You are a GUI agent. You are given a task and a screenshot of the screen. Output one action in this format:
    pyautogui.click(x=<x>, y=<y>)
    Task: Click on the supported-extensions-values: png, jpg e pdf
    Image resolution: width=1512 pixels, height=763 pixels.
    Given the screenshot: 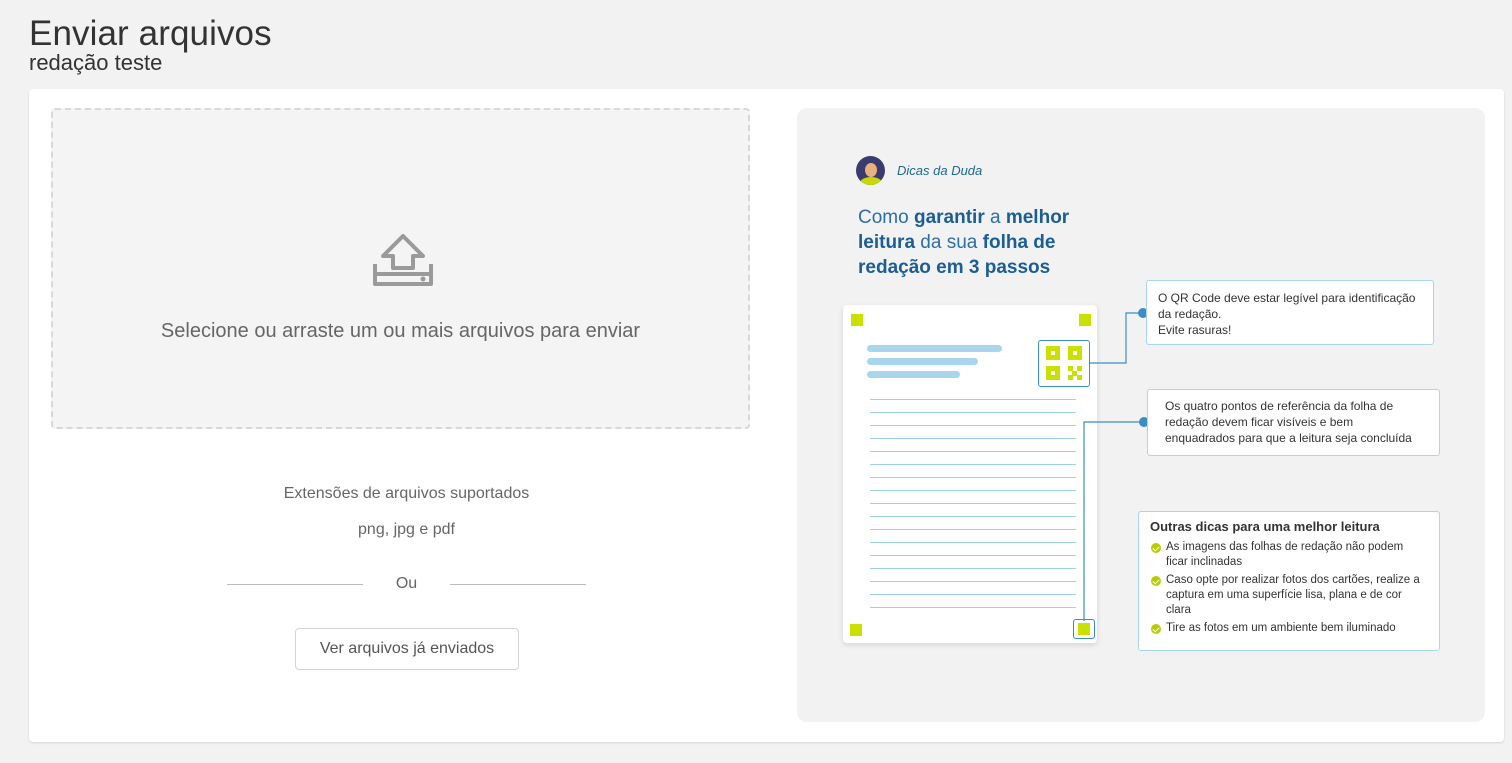 What is the action you would take?
    pyautogui.click(x=406, y=529)
    